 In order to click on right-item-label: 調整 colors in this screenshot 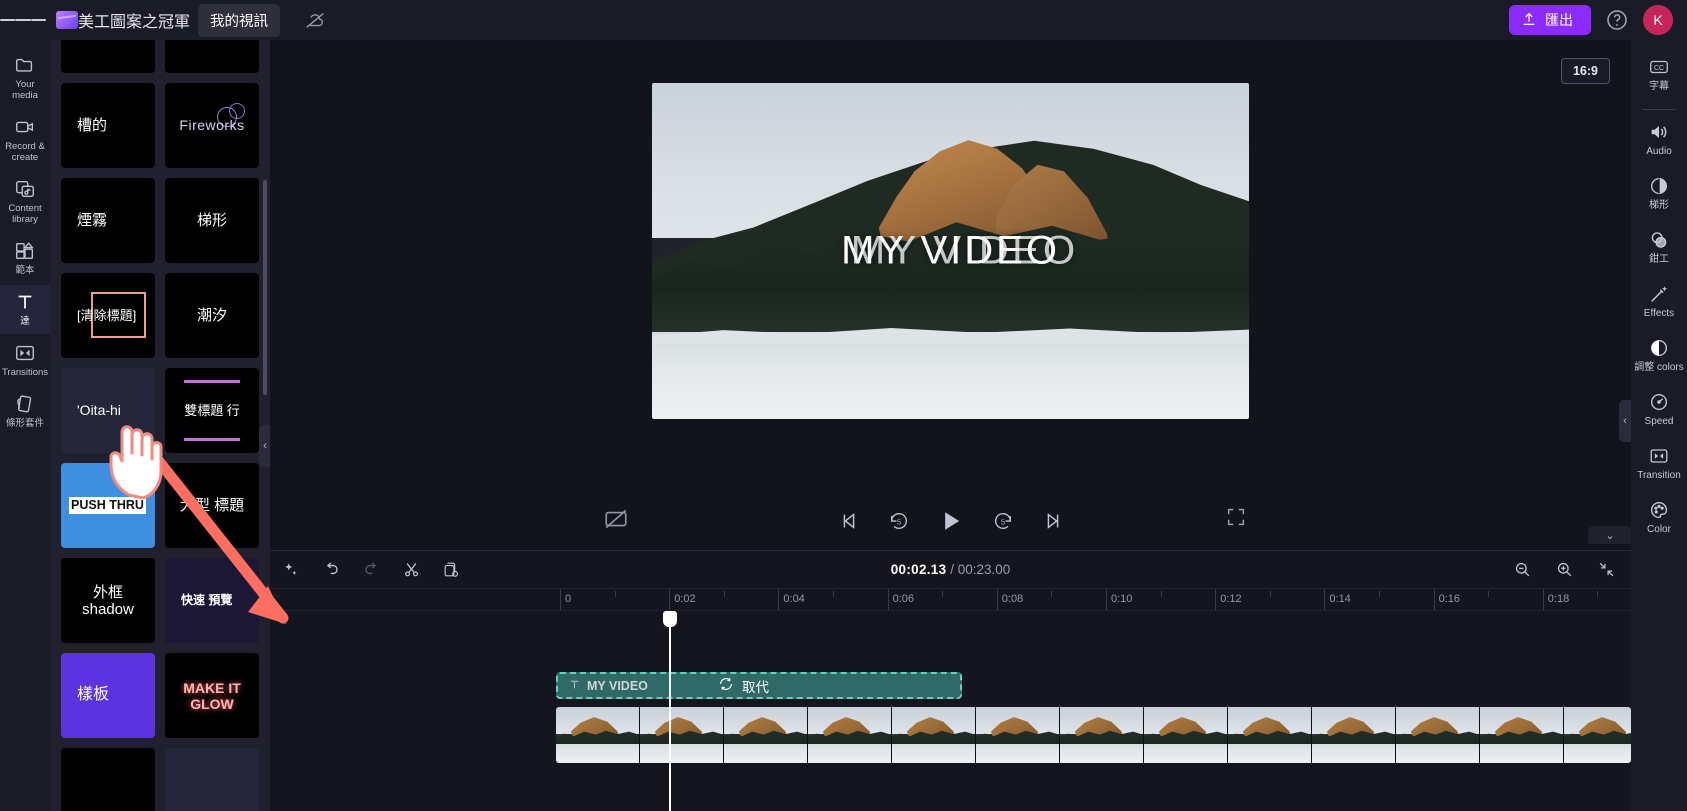, I will do `click(1659, 367)`.